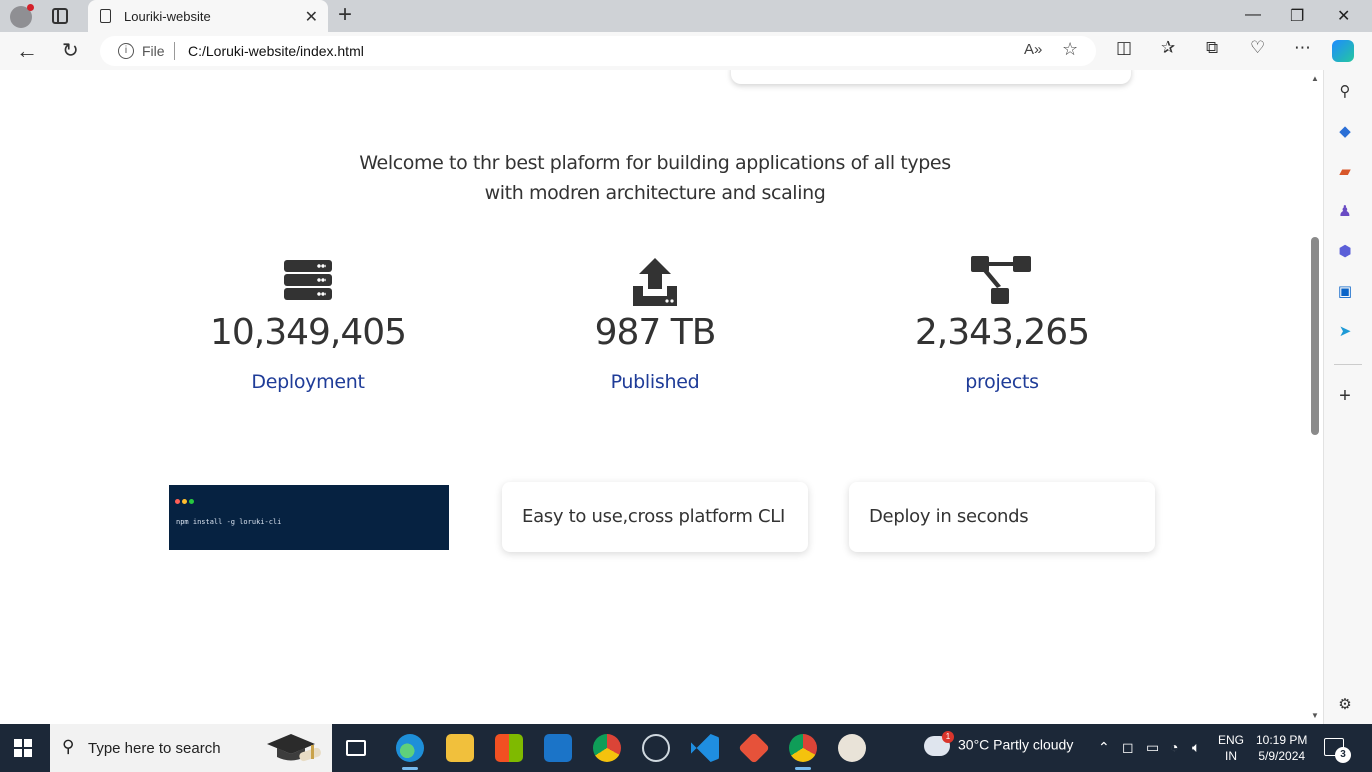 Image resolution: width=1372 pixels, height=772 pixels. Describe the element at coordinates (1345, 292) in the screenshot. I see `outlook-icon: ▣` at that location.